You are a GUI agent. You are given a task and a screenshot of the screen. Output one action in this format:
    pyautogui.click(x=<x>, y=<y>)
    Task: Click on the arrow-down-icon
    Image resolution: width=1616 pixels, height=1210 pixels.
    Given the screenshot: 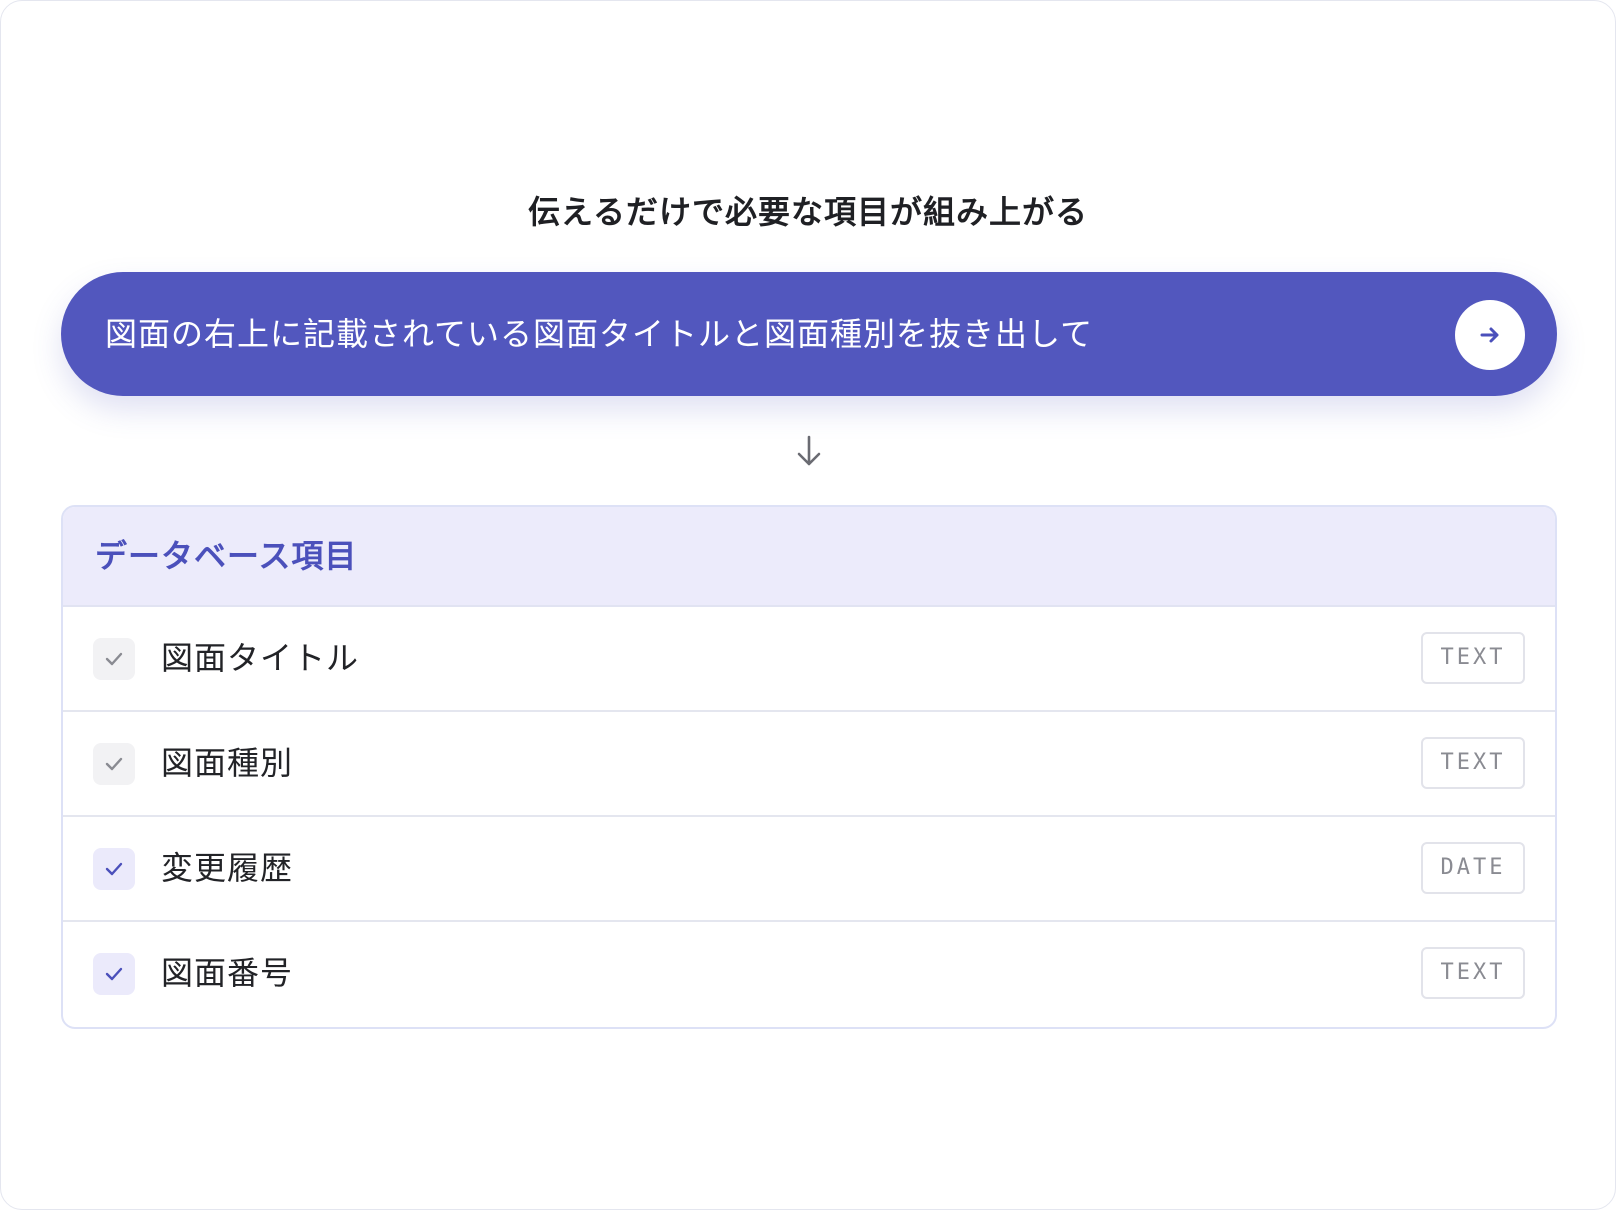 What is the action you would take?
    pyautogui.click(x=809, y=450)
    